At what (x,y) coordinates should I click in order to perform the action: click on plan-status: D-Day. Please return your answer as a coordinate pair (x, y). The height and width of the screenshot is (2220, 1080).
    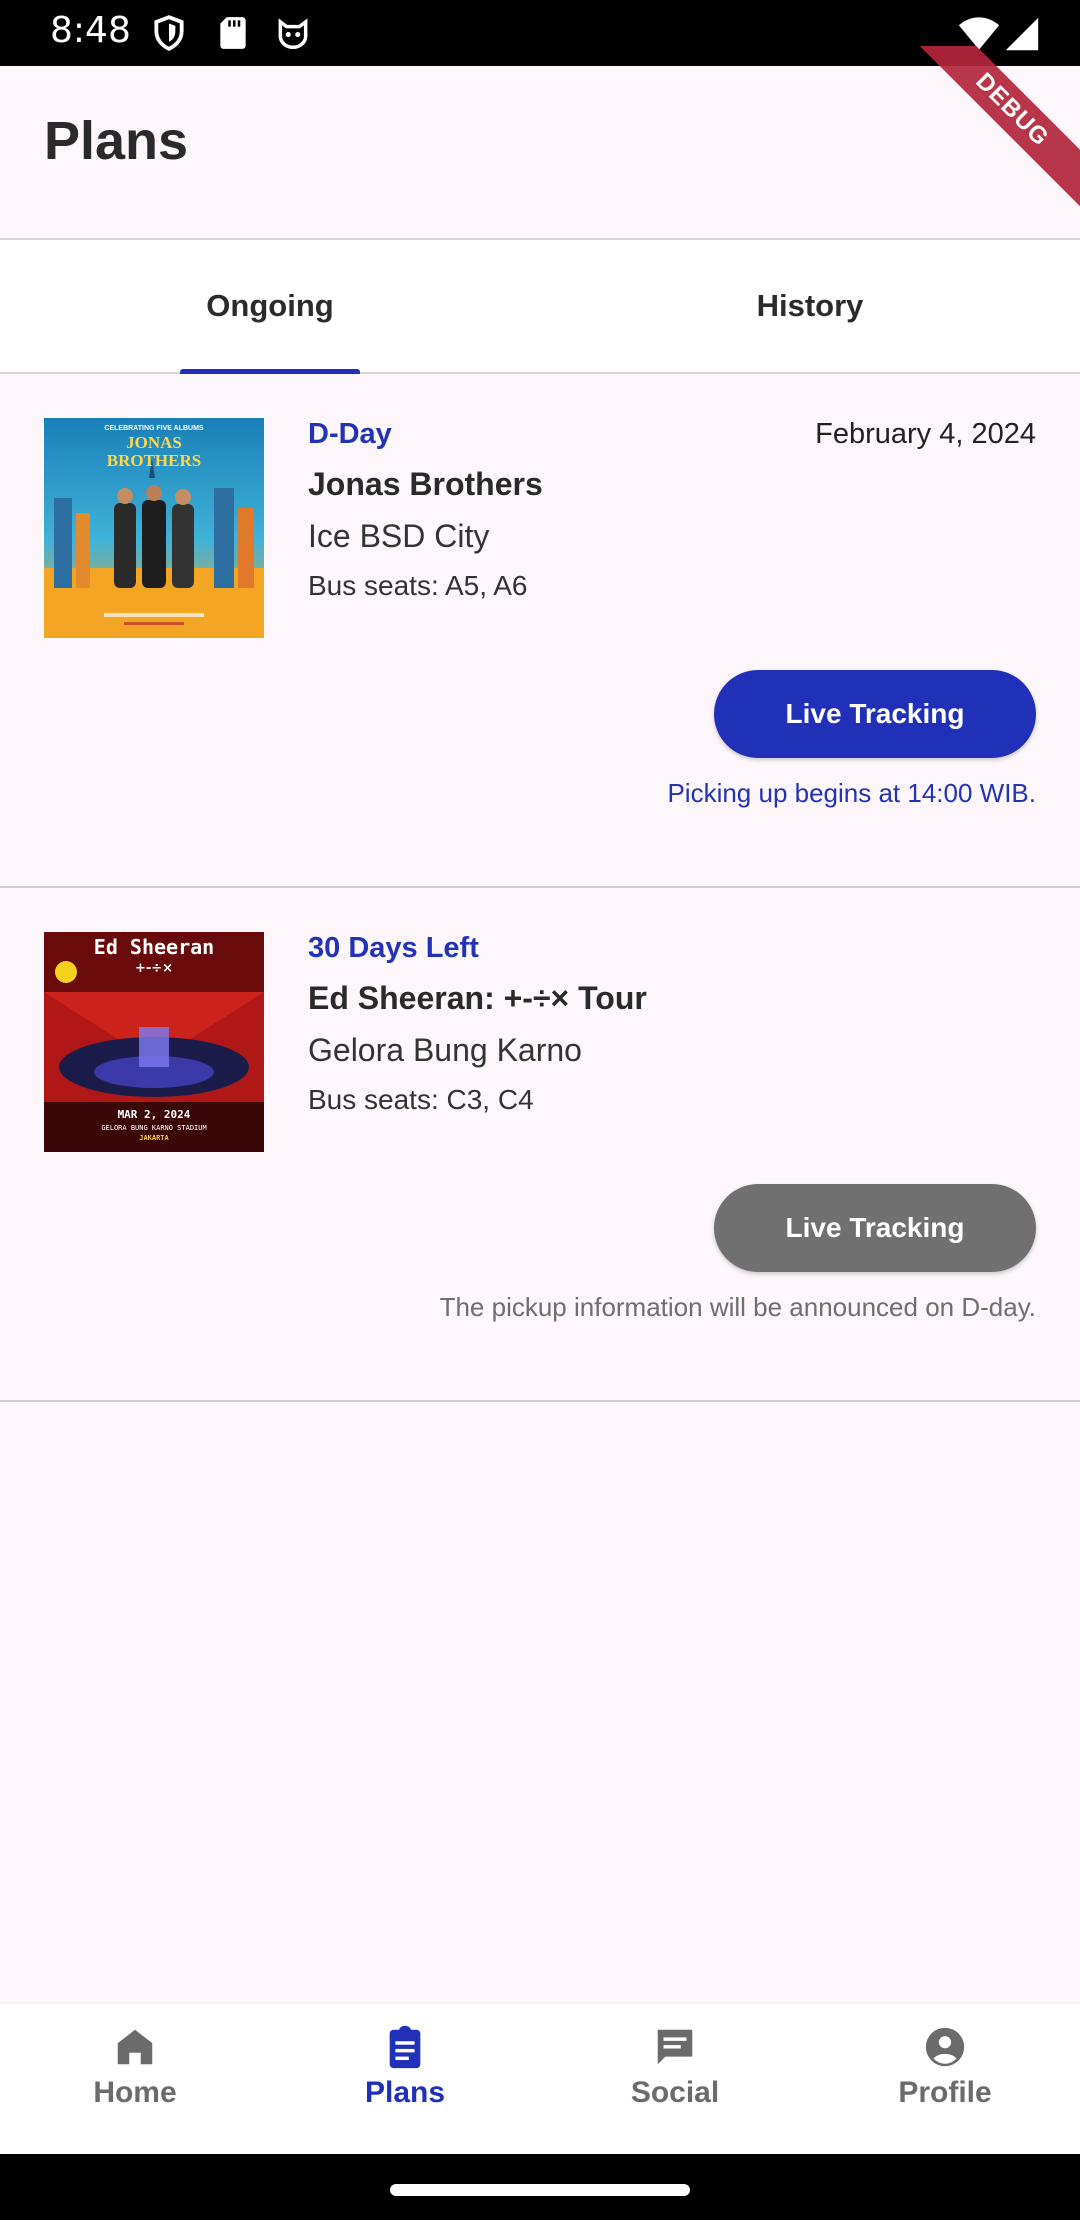
    Looking at the image, I should click on (350, 434).